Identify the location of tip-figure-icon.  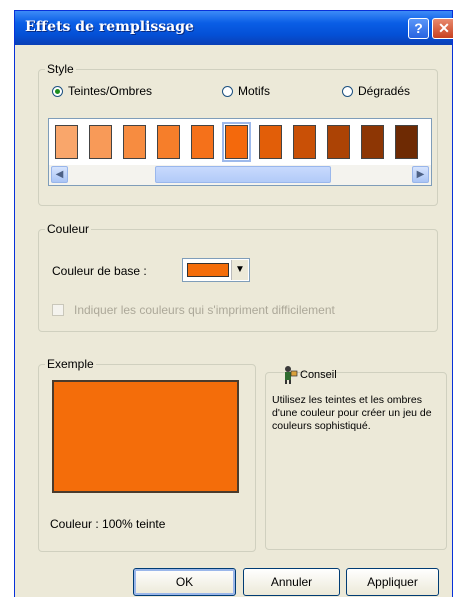
(291, 375).